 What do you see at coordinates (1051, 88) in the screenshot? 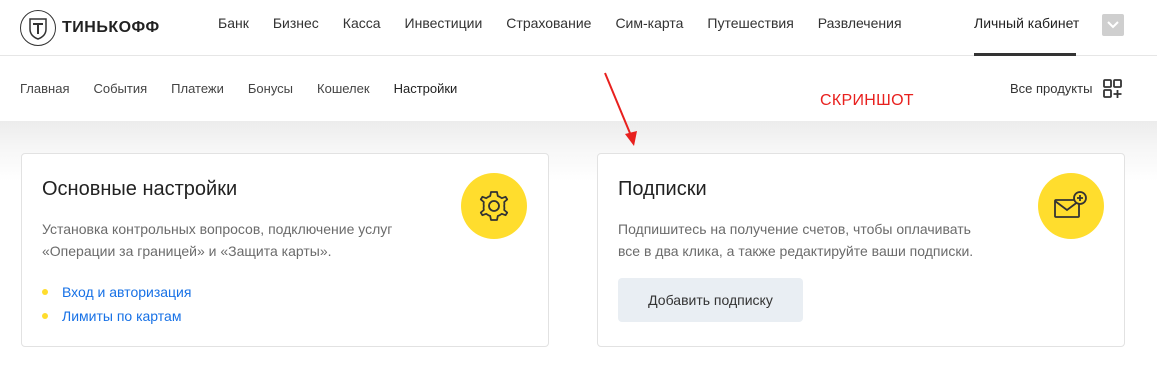
I see `all-products-link: Все продукты` at bounding box center [1051, 88].